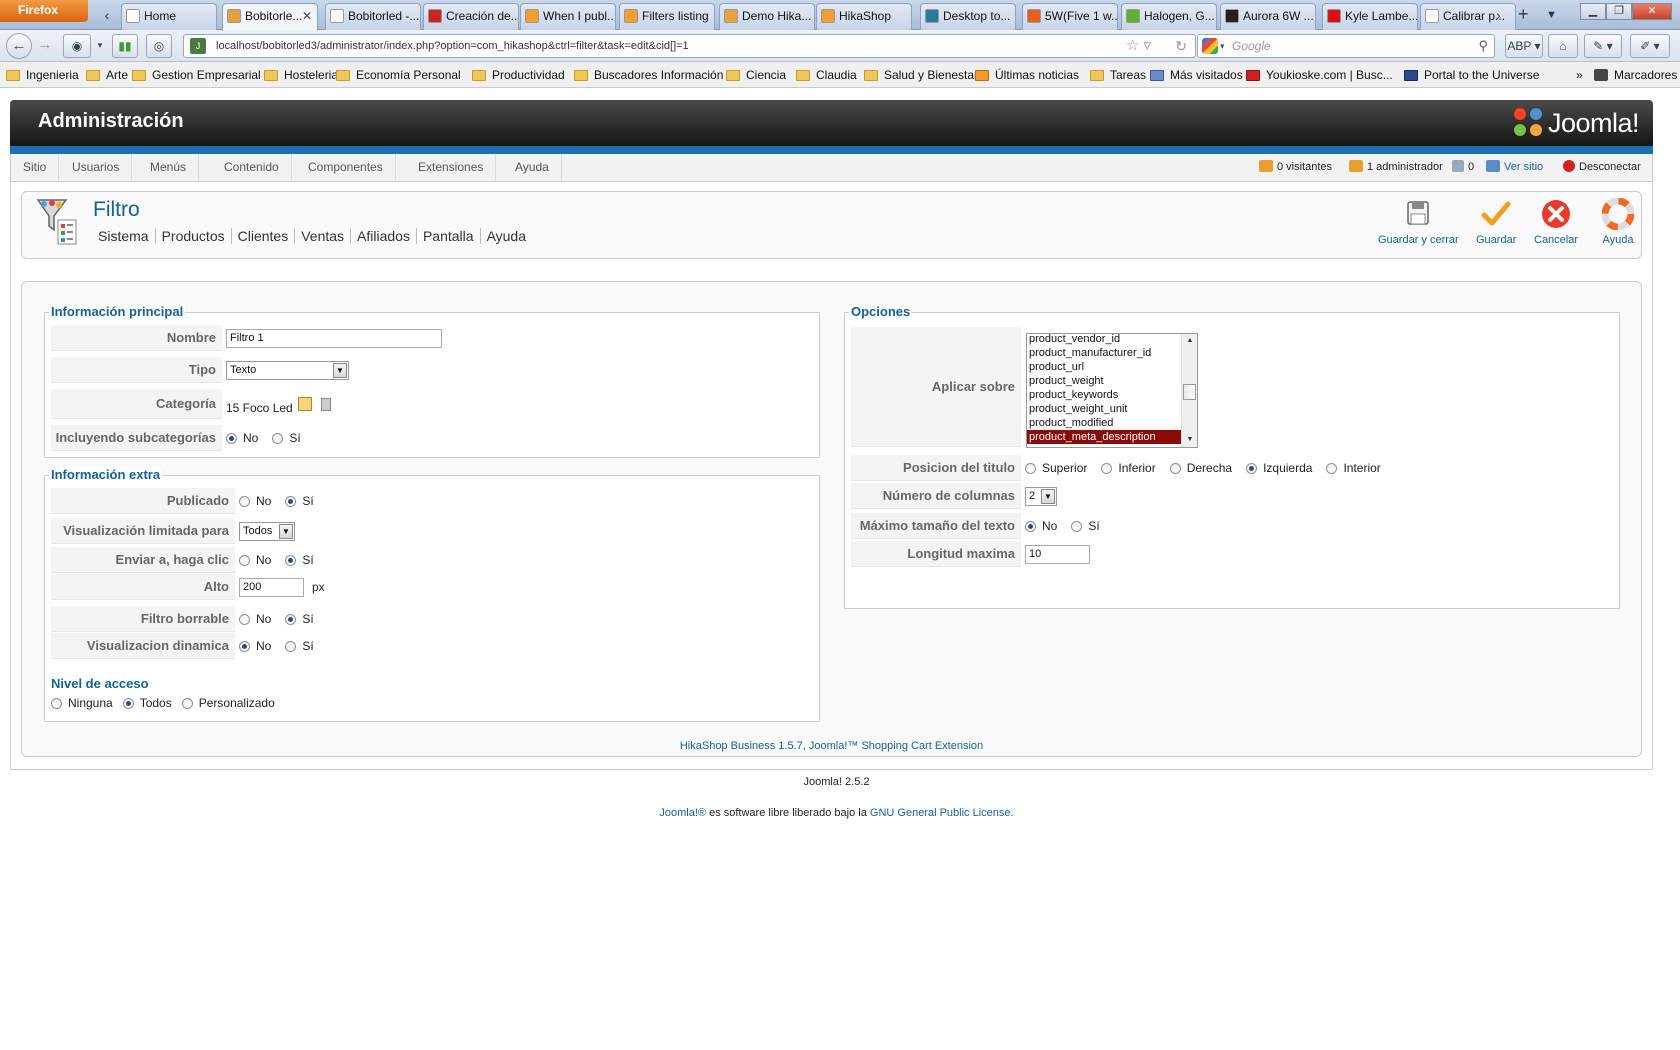  What do you see at coordinates (270, 17) in the screenshot?
I see `browser-tab: Bobitorle... ✕` at bounding box center [270, 17].